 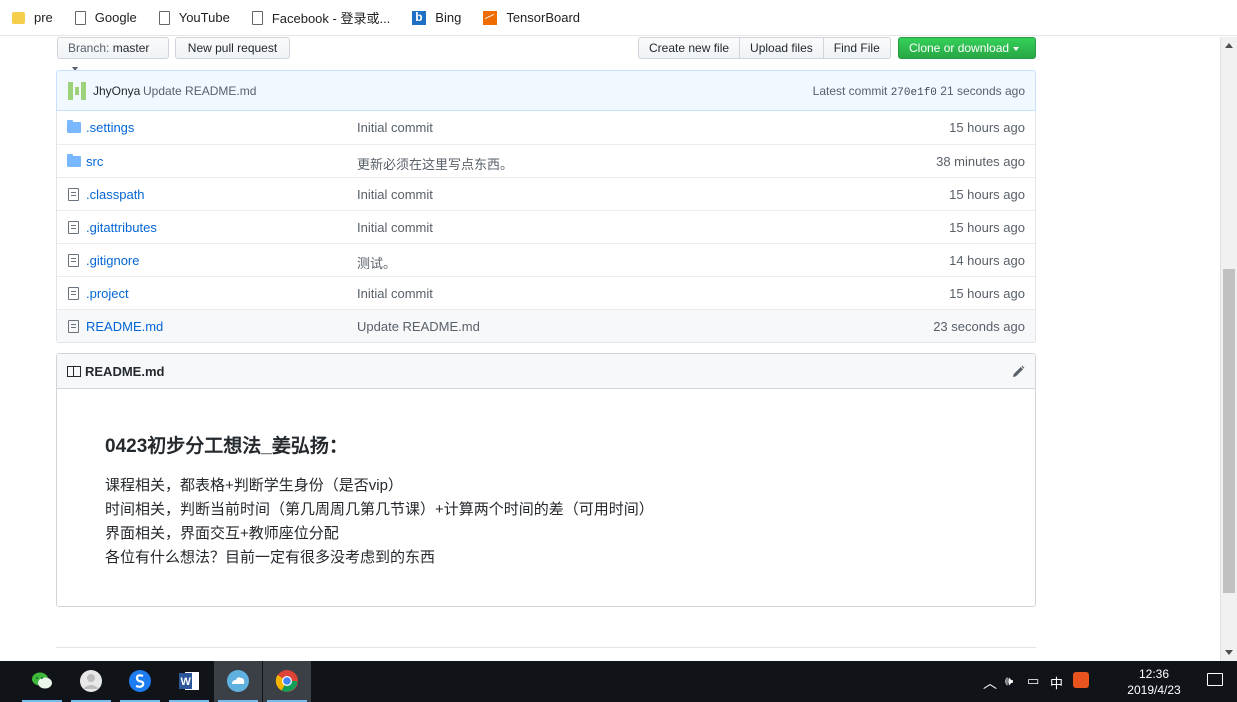 What do you see at coordinates (1081, 680) in the screenshot?
I see `sogou-ime-icon` at bounding box center [1081, 680].